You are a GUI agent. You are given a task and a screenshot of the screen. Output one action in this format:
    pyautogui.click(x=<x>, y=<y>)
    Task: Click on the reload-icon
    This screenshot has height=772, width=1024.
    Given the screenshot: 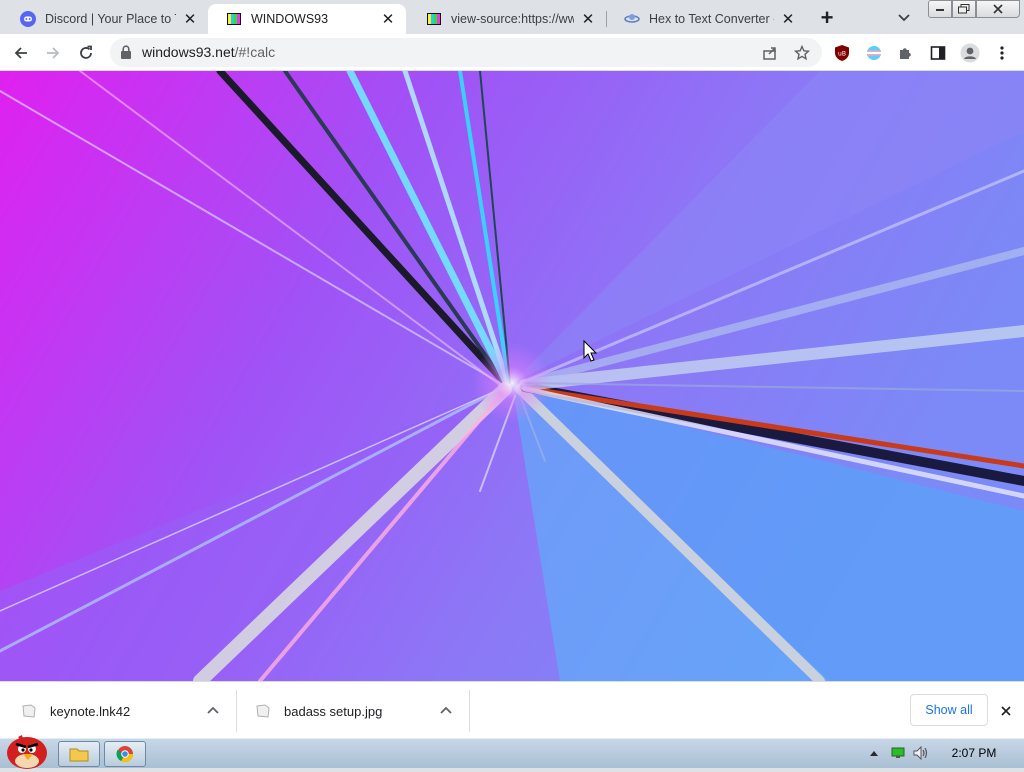 What is the action you would take?
    pyautogui.click(x=86, y=52)
    